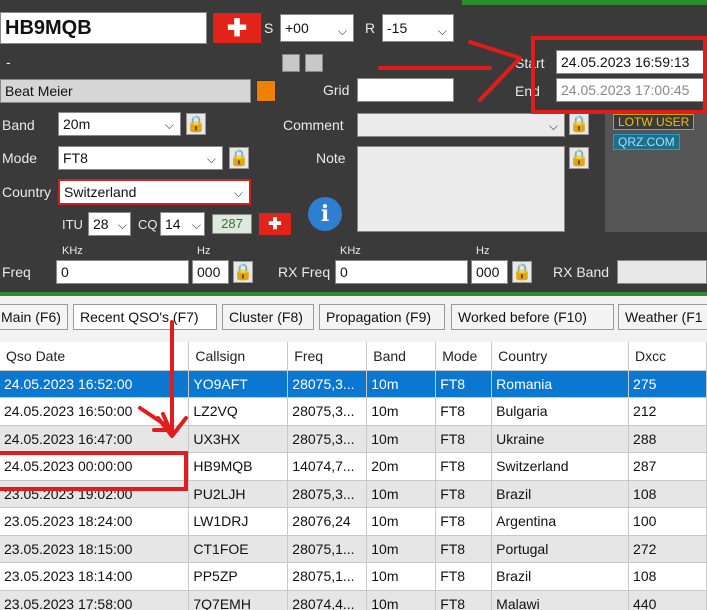 This screenshot has width=707, height=610. I want to click on annotation-arrow-line-diag, so click(155, 419).